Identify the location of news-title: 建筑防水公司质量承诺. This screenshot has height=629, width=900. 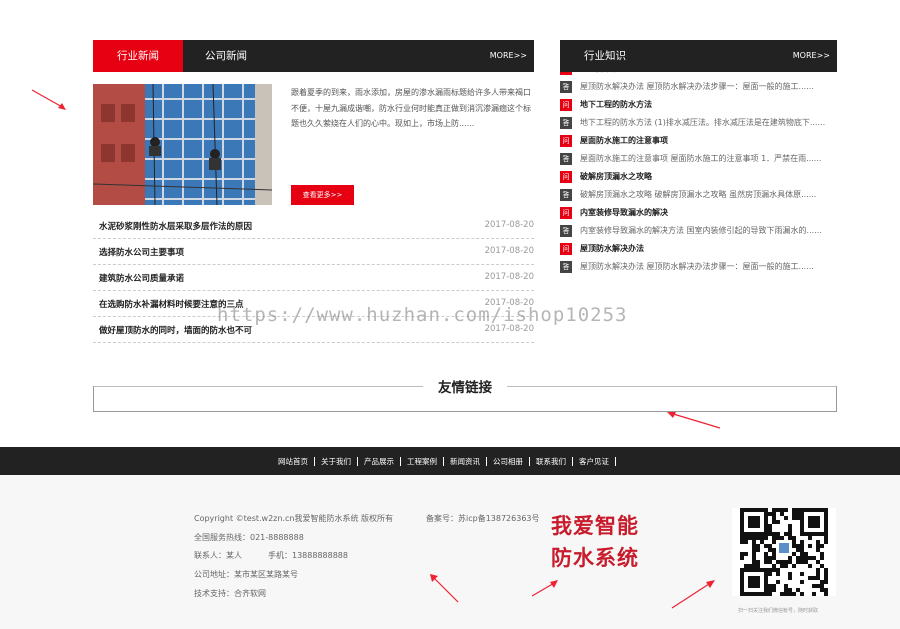
(141, 278).